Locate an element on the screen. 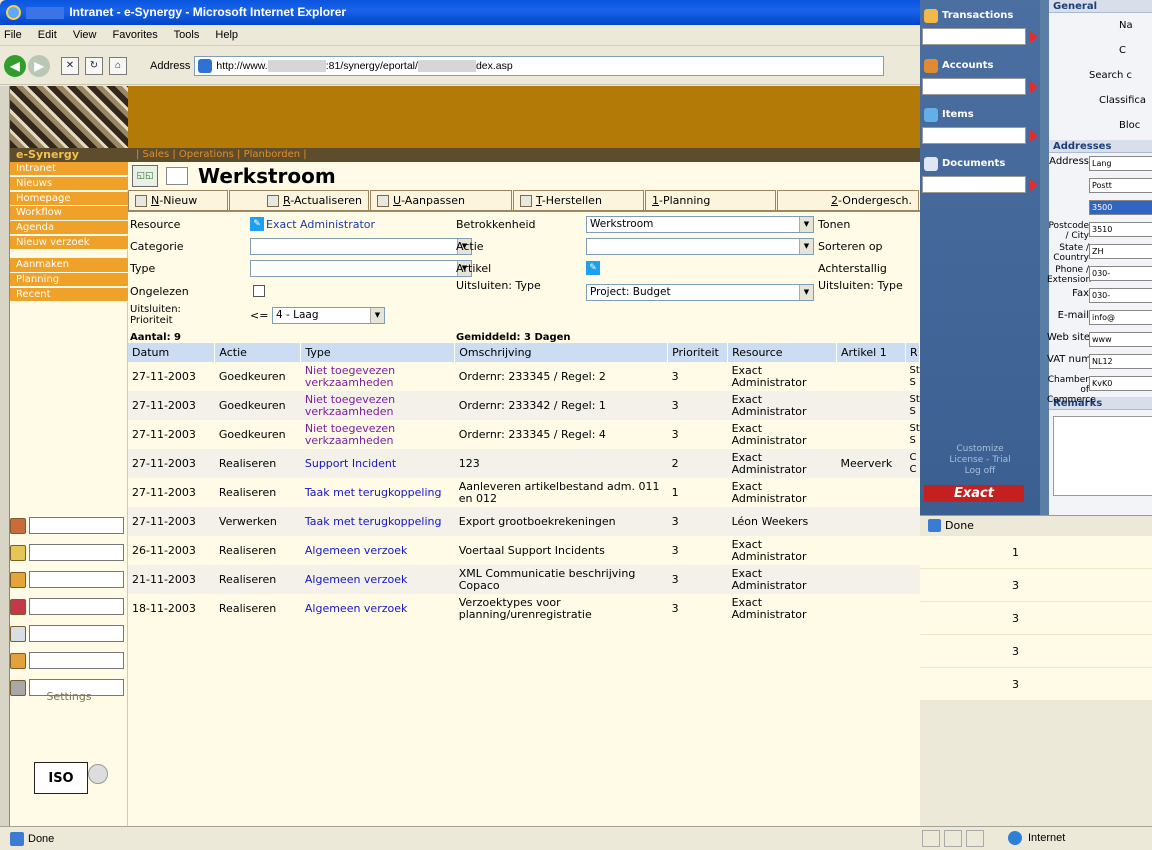 The width and height of the screenshot is (1152, 850). address-input: http://www. :81/synergy/eportal/ dex.asp is located at coordinates (539, 65).